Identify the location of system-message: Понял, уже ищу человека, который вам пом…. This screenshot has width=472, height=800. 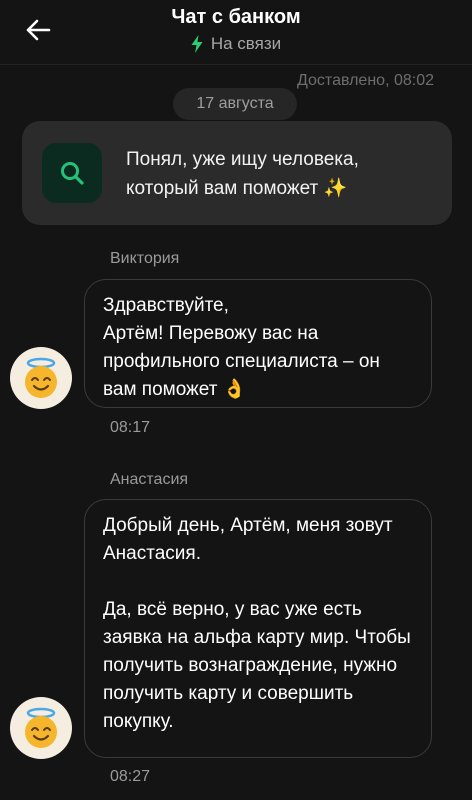
(237, 173).